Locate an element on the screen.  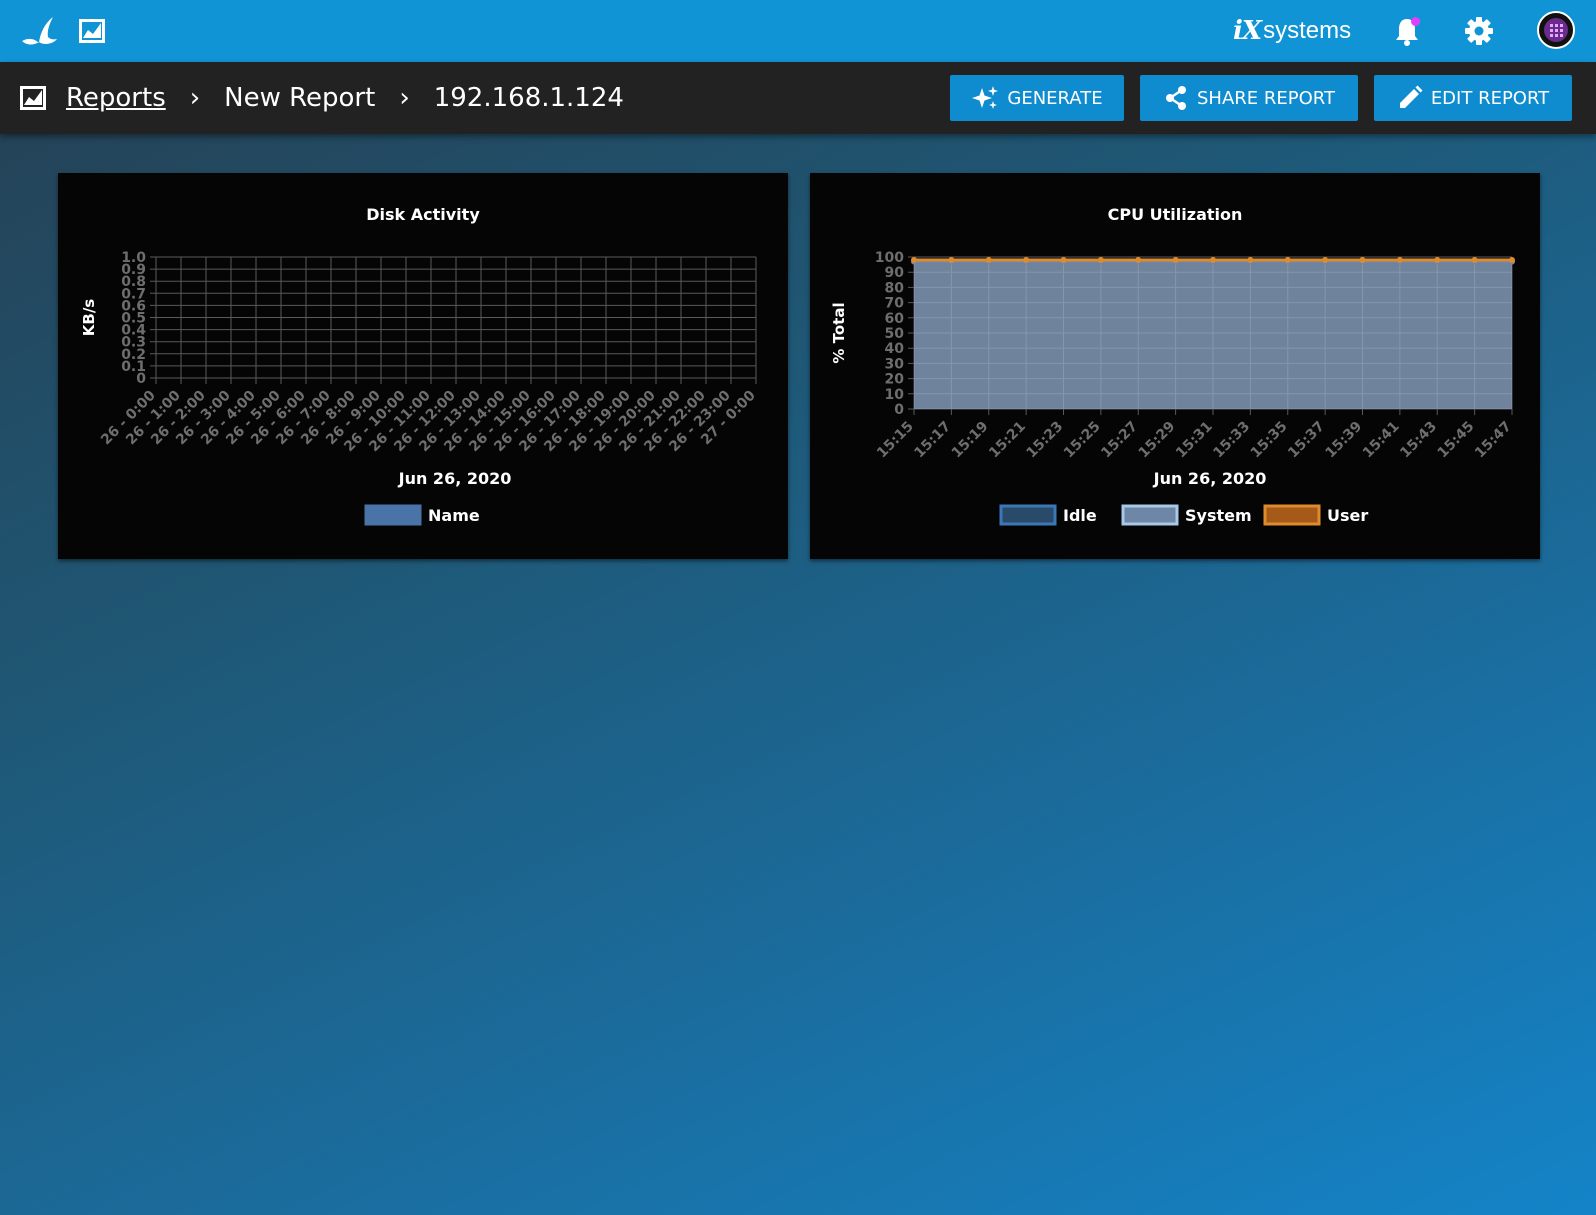
share-report-button: SHARE REPORT is located at coordinates (1249, 98).